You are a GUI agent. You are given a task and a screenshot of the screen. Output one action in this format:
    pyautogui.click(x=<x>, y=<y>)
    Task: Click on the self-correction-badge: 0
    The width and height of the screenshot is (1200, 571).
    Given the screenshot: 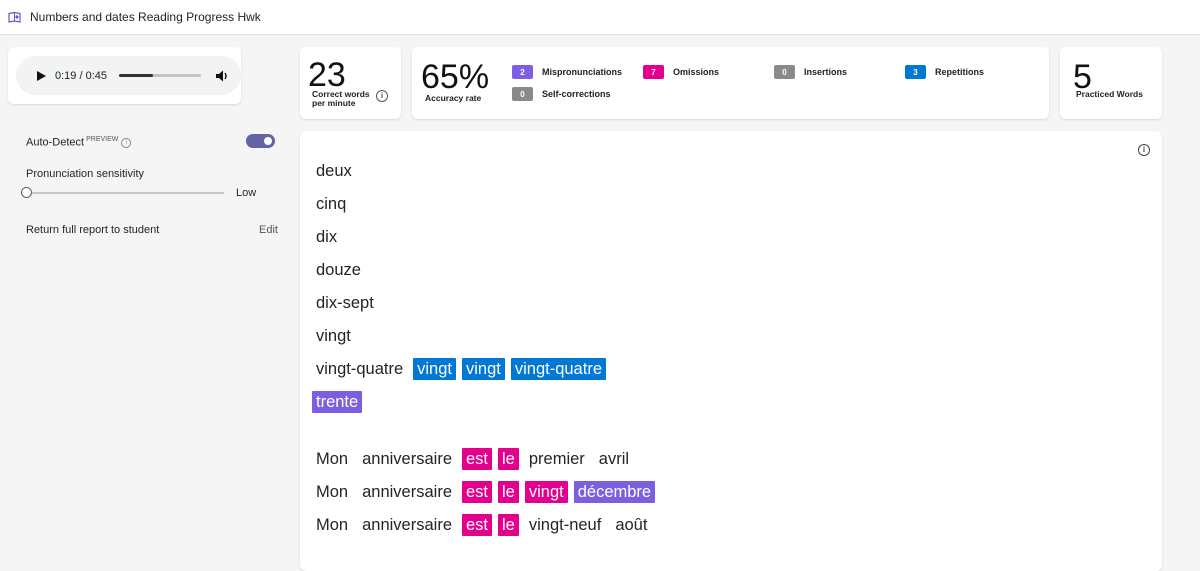 What is the action you would take?
    pyautogui.click(x=522, y=94)
    